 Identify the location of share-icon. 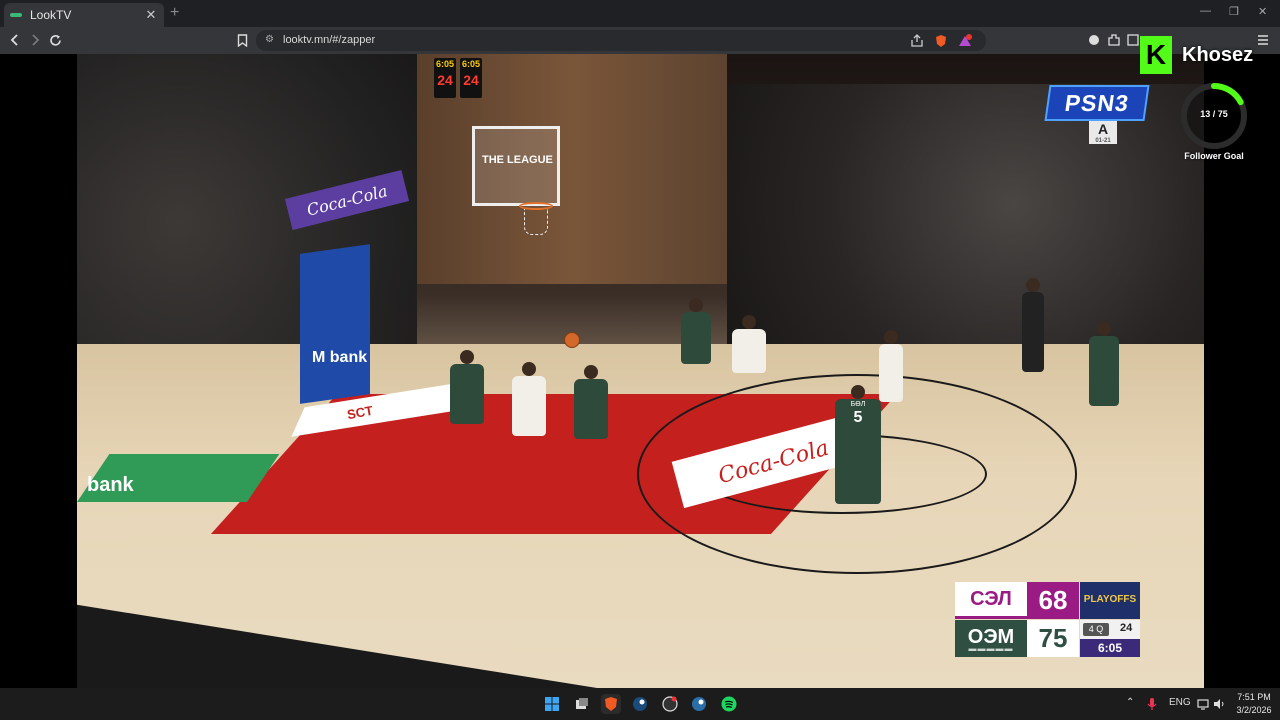
(917, 41).